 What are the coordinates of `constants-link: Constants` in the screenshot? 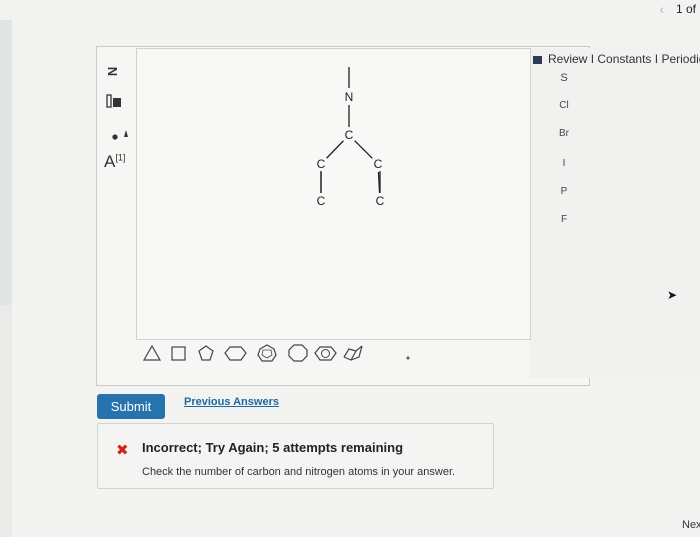 It's located at (624, 59).